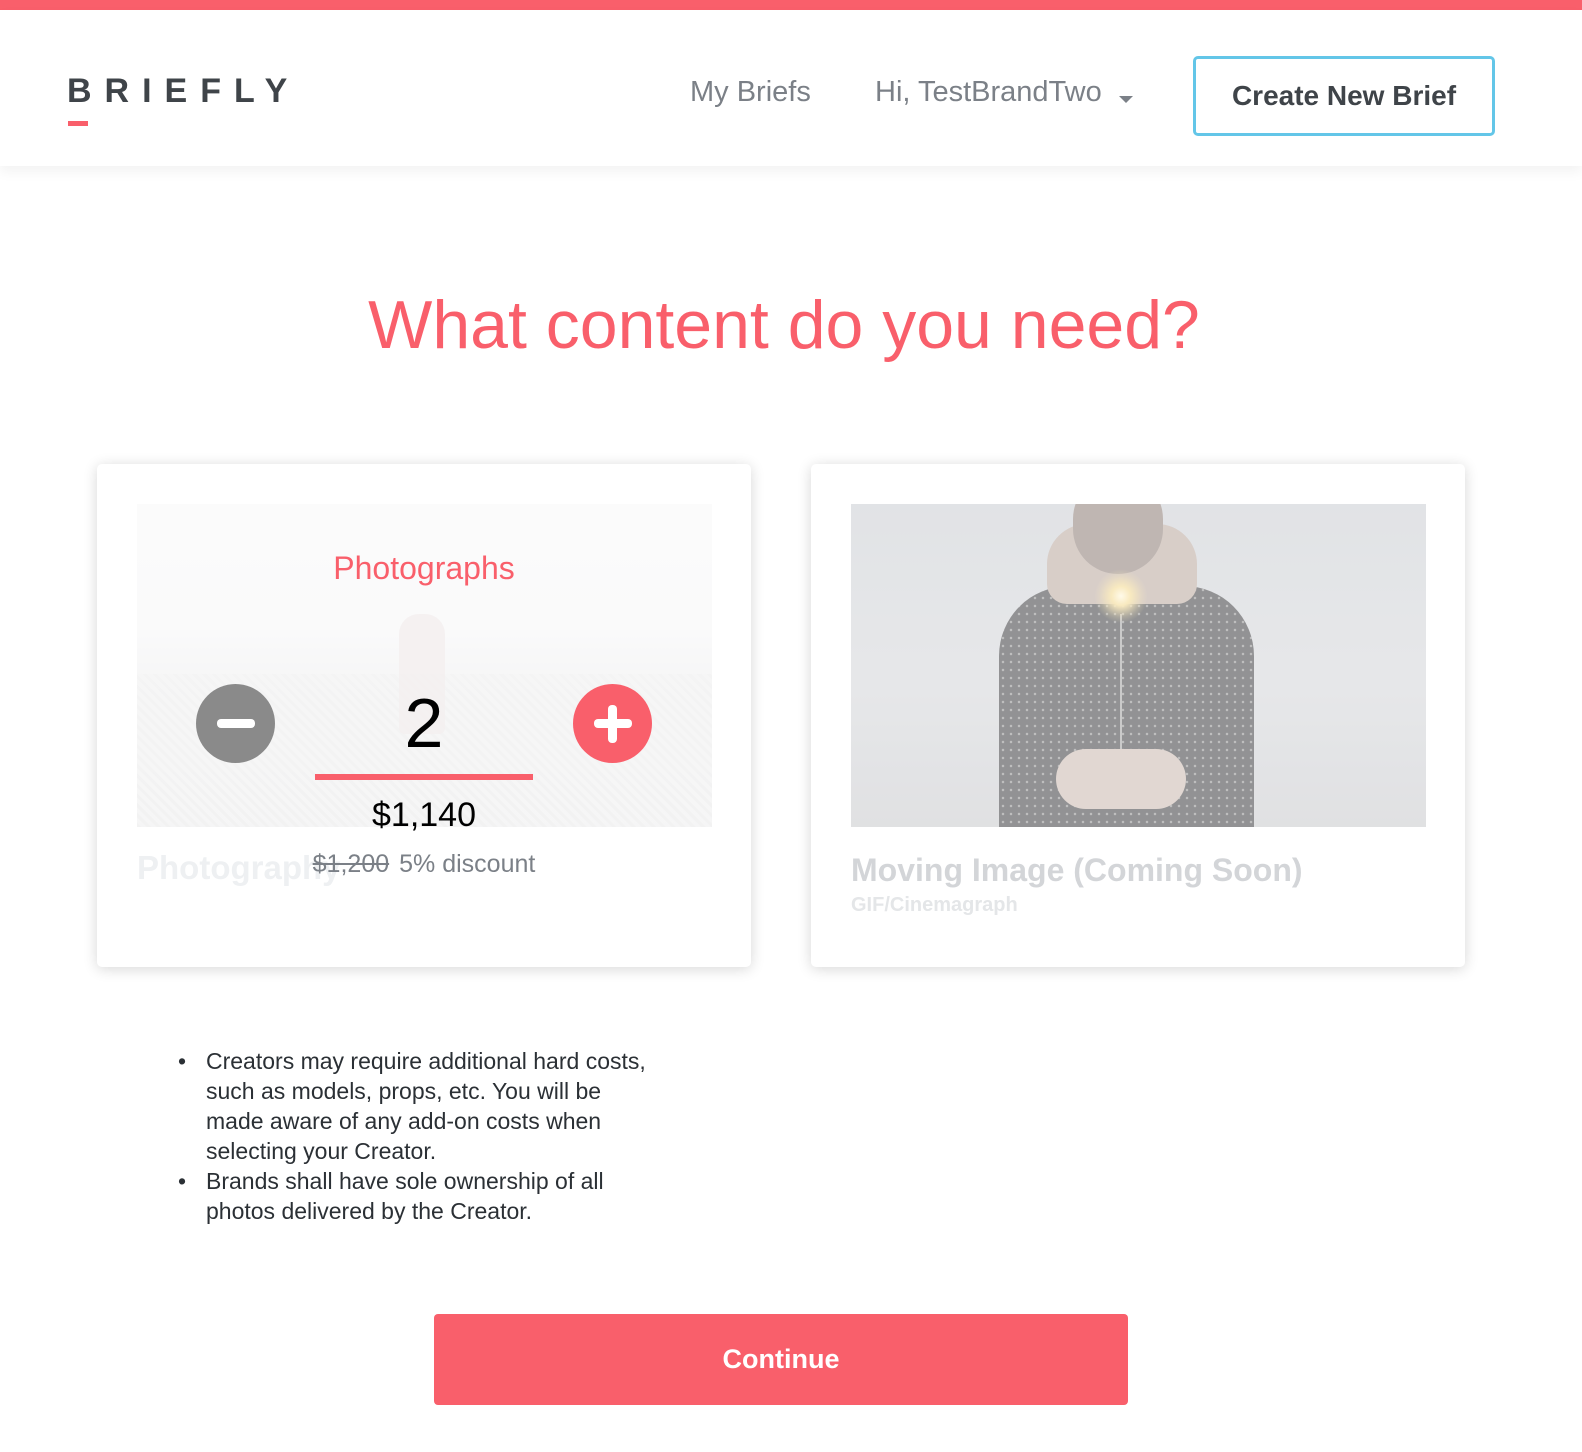  I want to click on user-menu-dropdown: Hi, TestBrandTwo, so click(988, 92).